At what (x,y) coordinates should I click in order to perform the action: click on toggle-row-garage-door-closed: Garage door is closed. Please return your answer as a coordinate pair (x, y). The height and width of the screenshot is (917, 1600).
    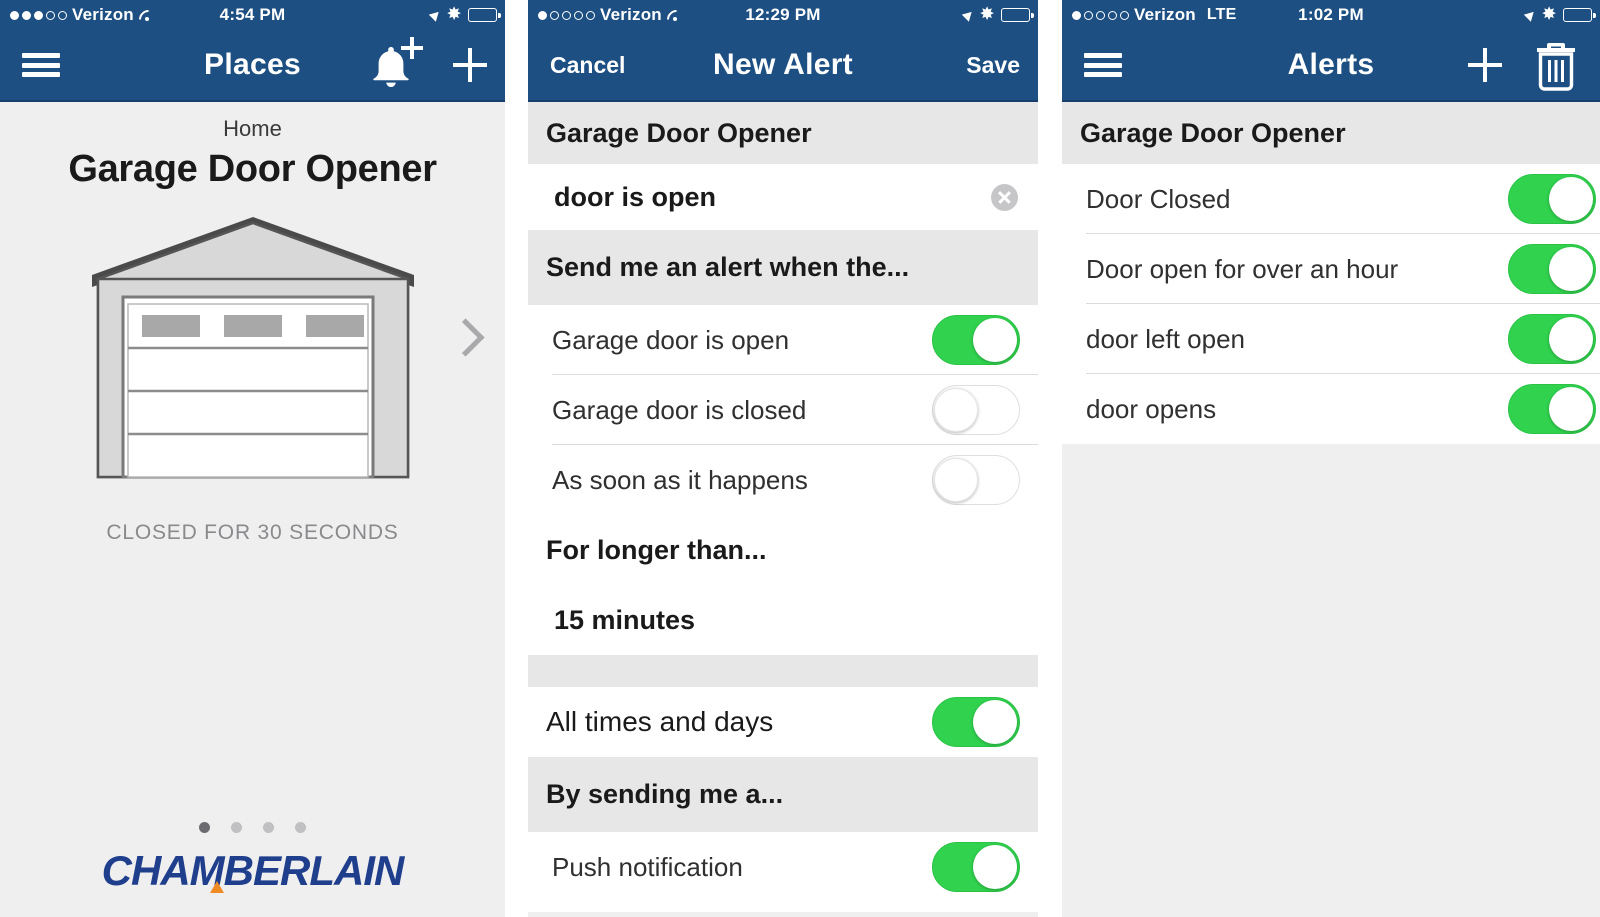
    Looking at the image, I should click on (783, 410).